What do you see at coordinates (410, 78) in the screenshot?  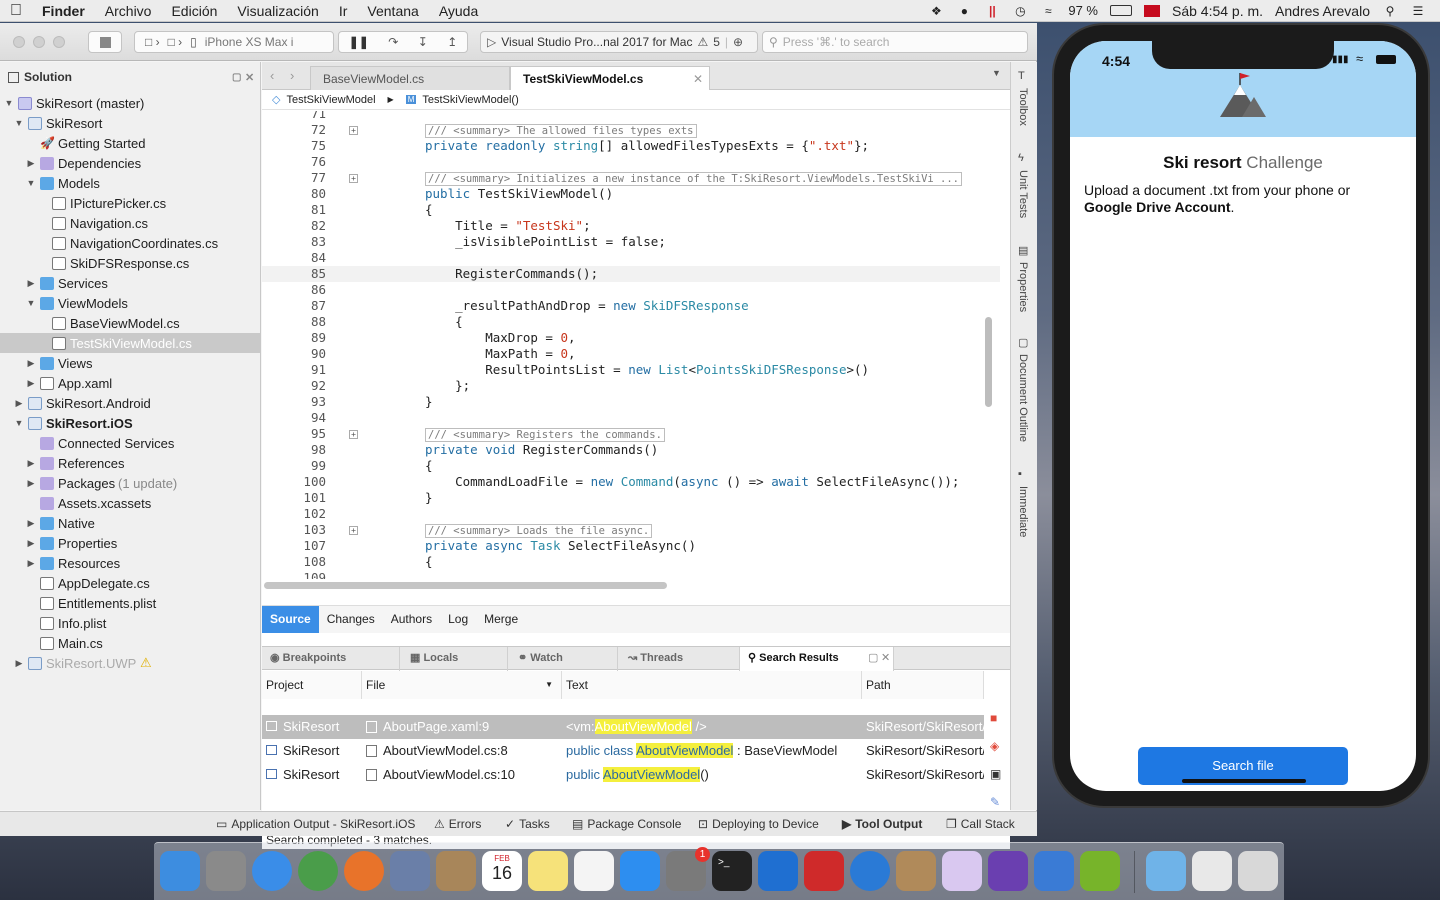 I see `tab-baseviewmodel: BaseViewModel.cs` at bounding box center [410, 78].